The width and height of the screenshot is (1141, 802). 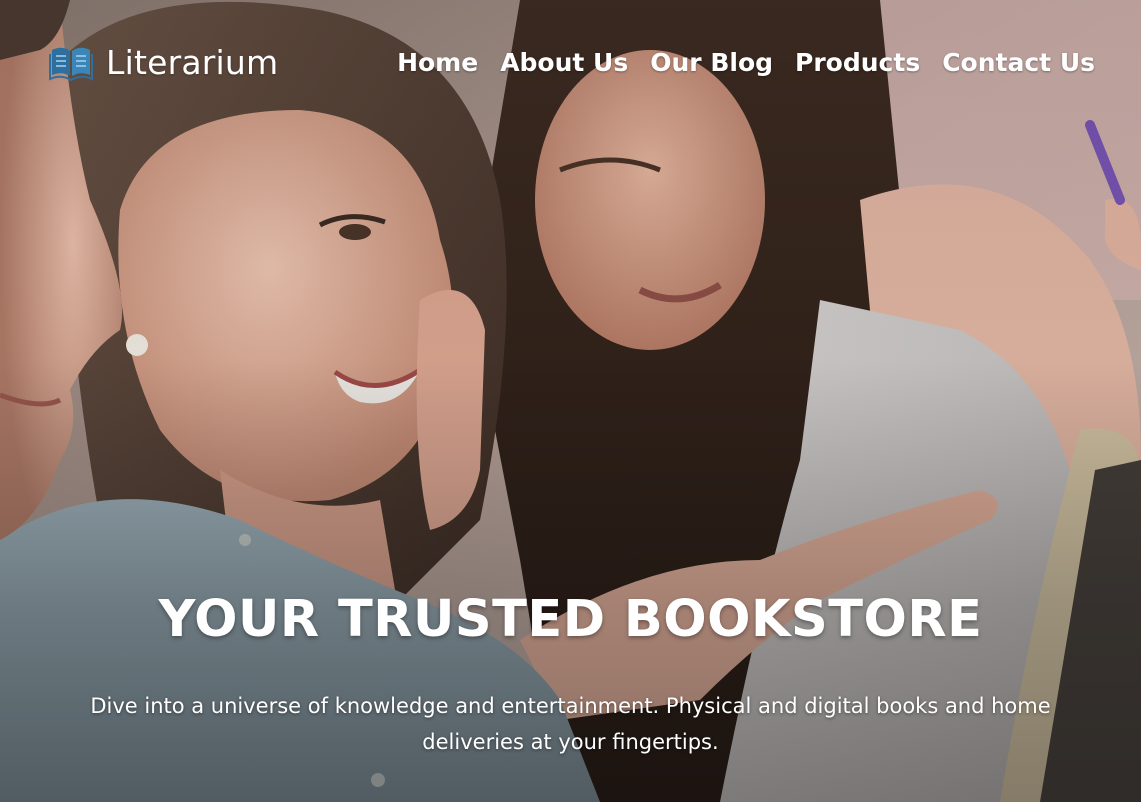 What do you see at coordinates (1018, 62) in the screenshot?
I see `nav-item-contact-us: Contact Us` at bounding box center [1018, 62].